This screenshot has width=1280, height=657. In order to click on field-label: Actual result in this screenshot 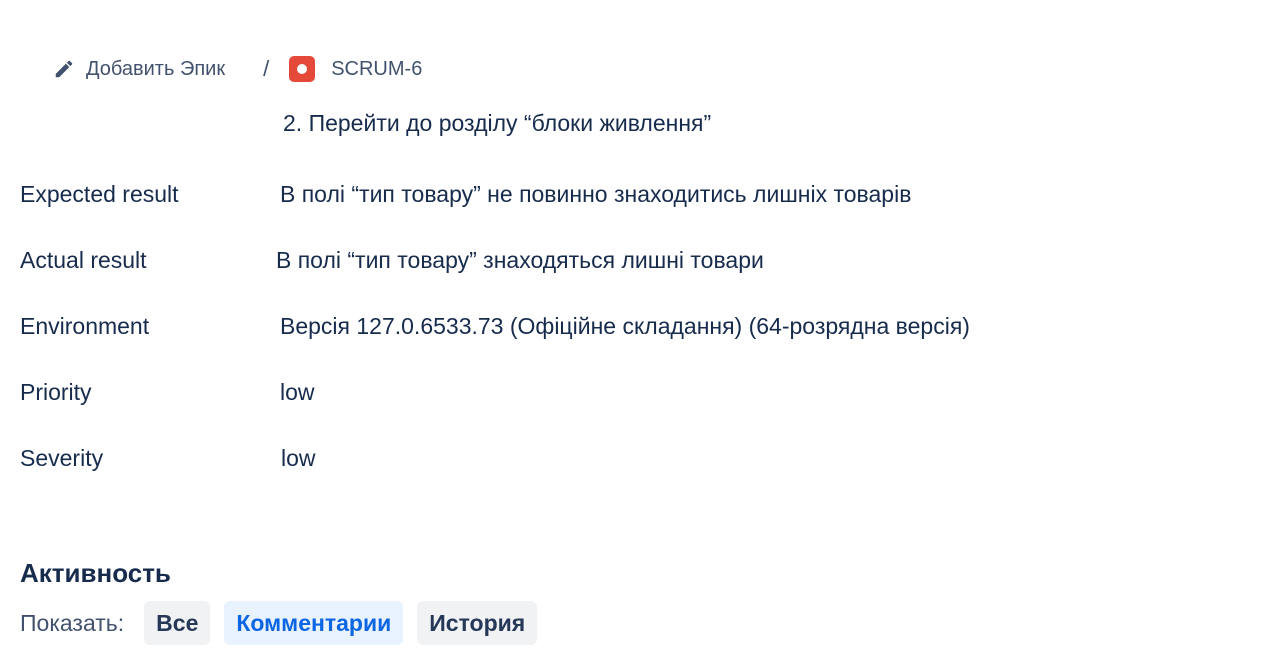, I will do `click(83, 259)`.